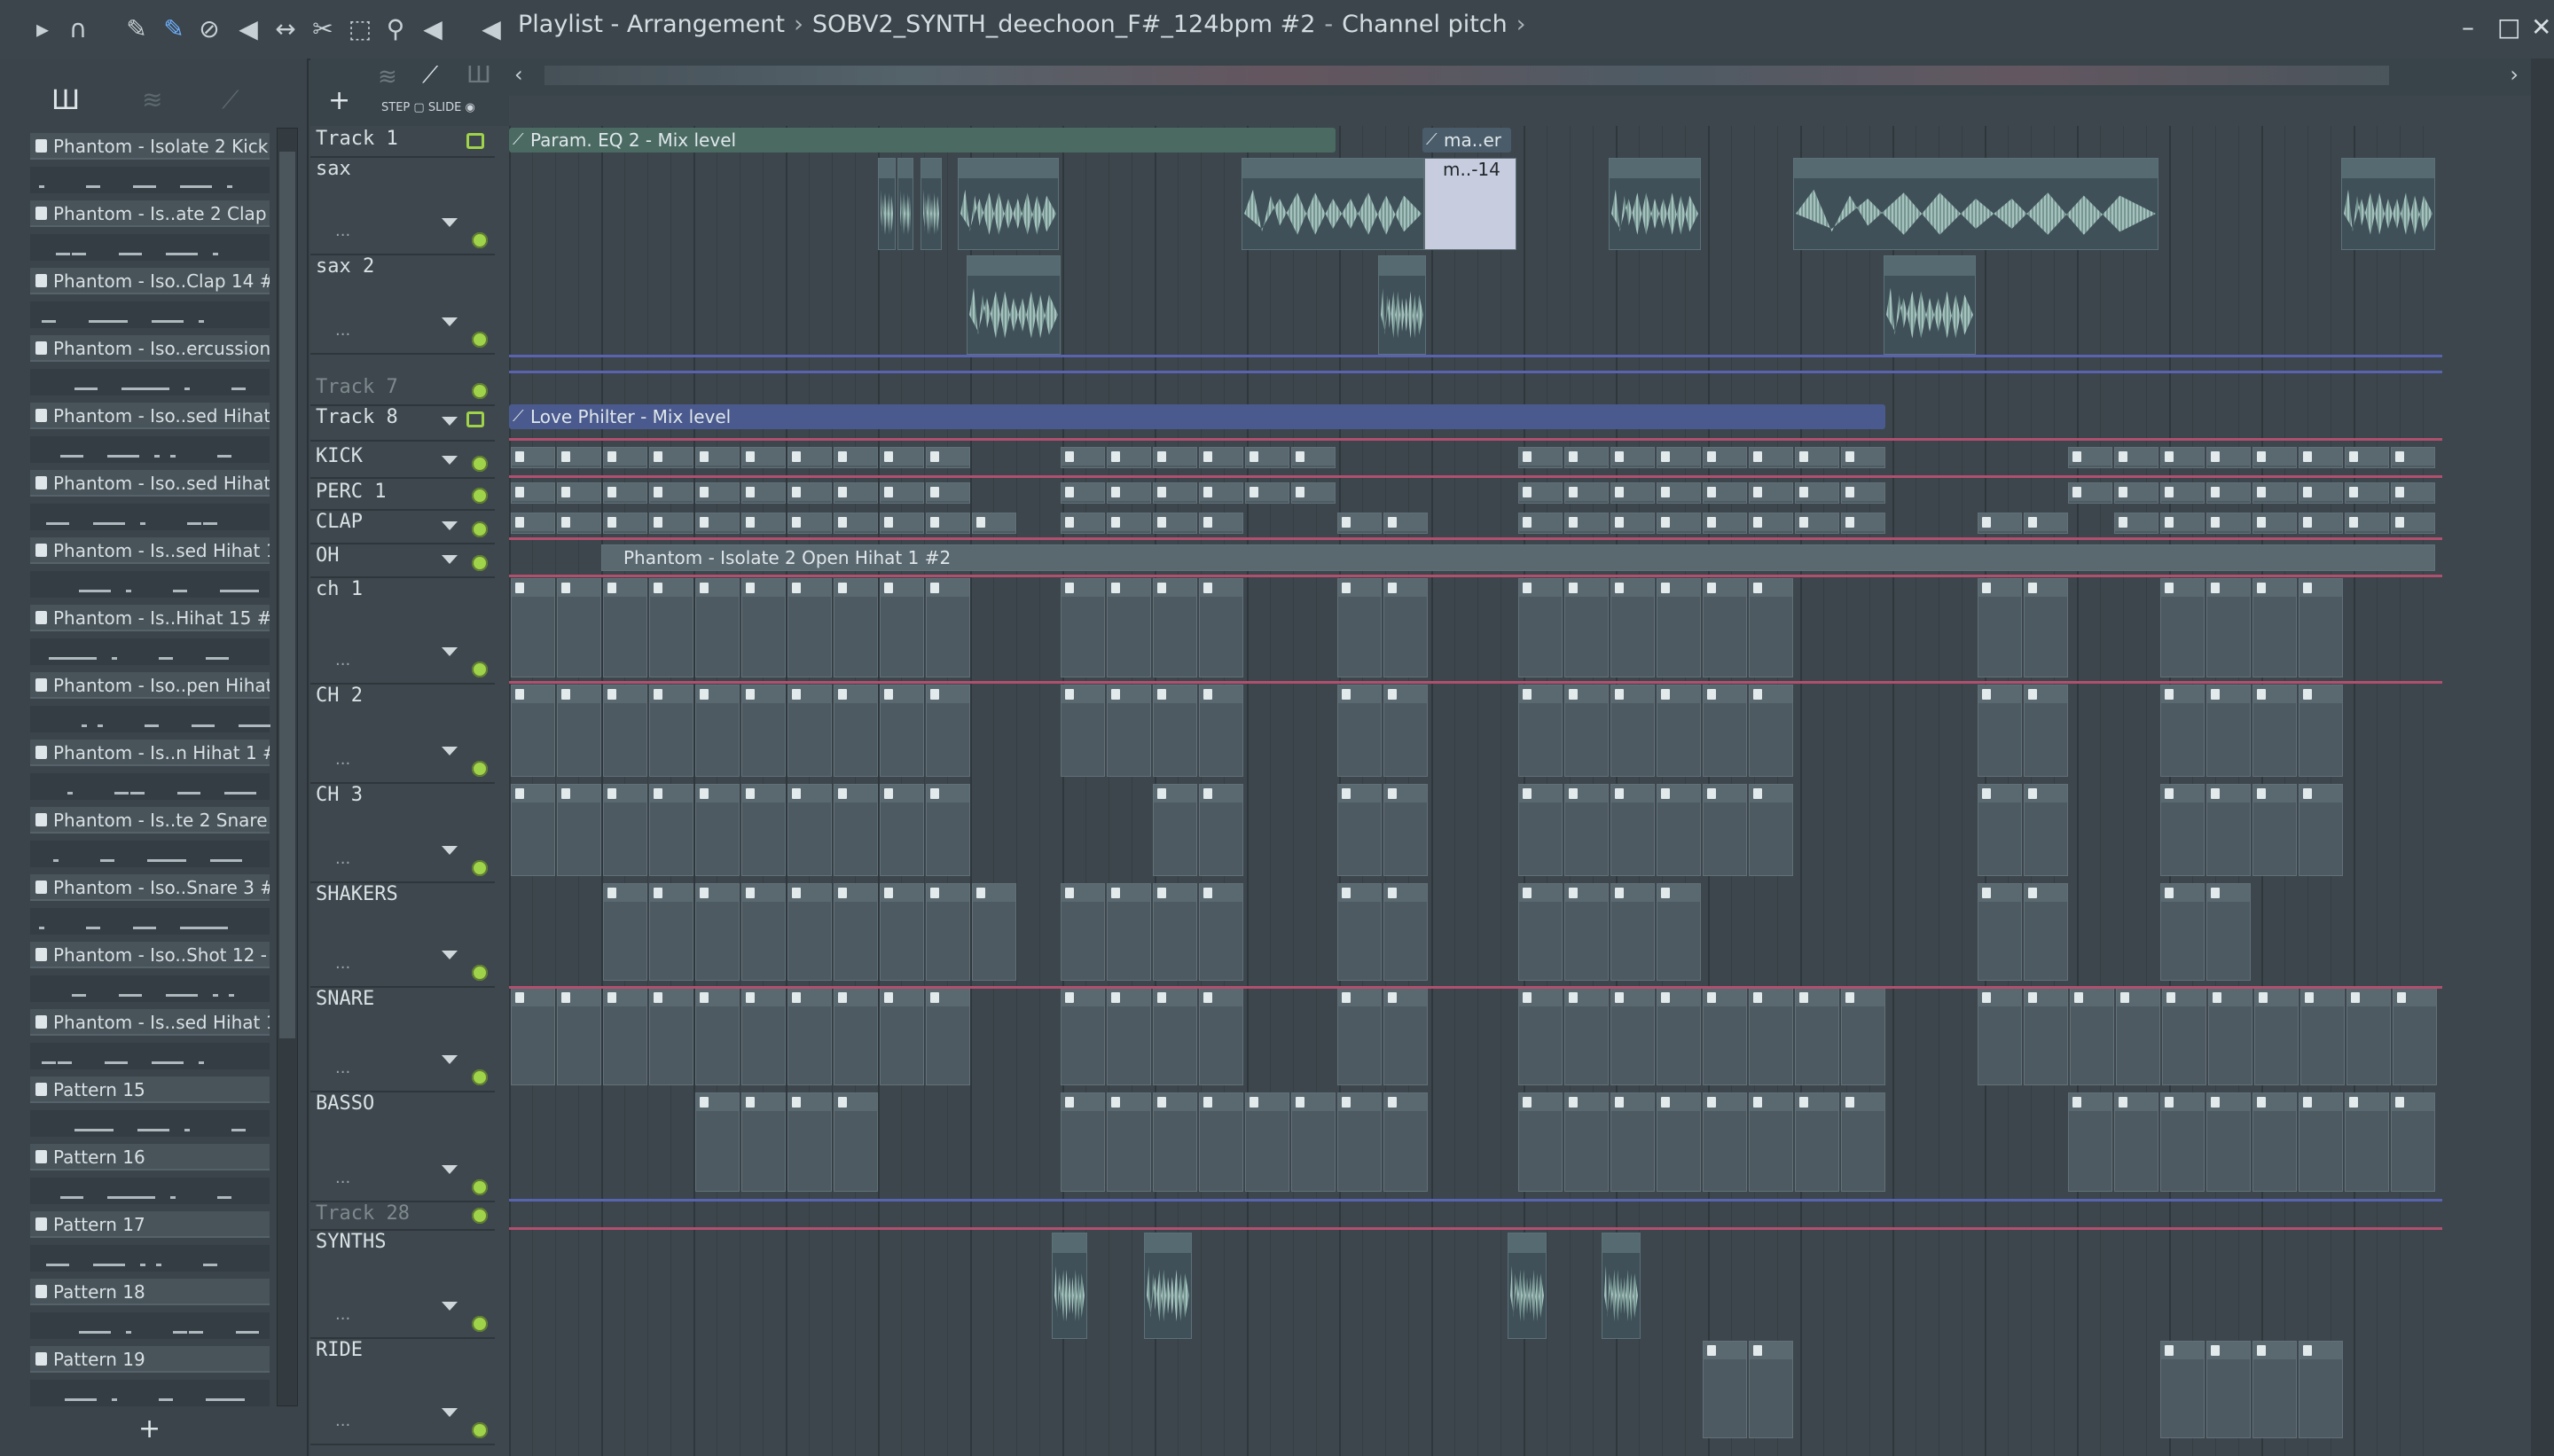 This screenshot has width=2554, height=1456. What do you see at coordinates (248, 28) in the screenshot?
I see `mute-icon: ◀` at bounding box center [248, 28].